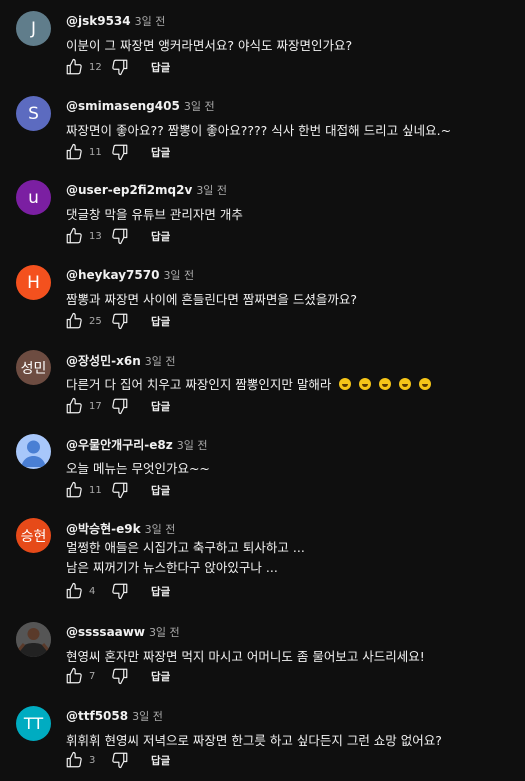 This screenshot has height=781, width=525. What do you see at coordinates (123, 106) in the screenshot?
I see `author-name: @smimaseng405` at bounding box center [123, 106].